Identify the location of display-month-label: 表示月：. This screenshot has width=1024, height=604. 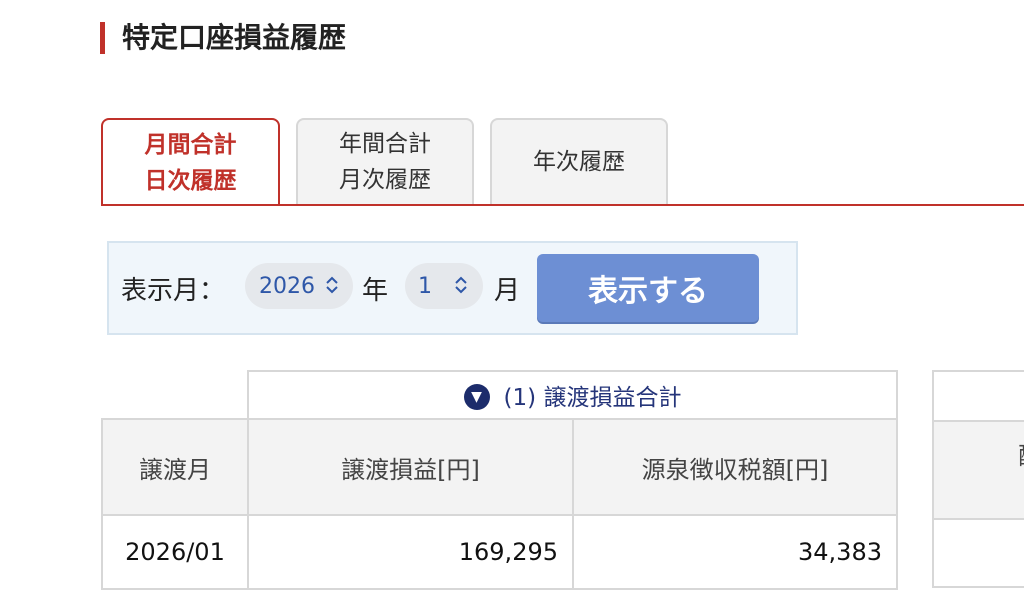
(173, 291).